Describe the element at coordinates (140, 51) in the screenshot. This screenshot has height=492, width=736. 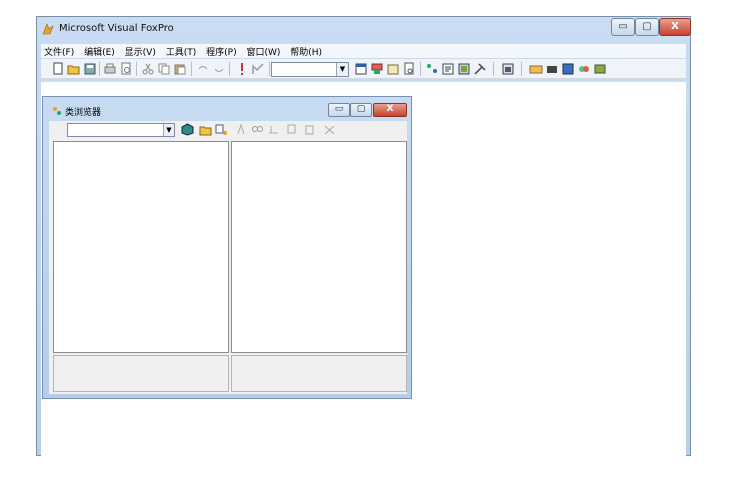
I see `menu-view: 显示(V)` at that location.